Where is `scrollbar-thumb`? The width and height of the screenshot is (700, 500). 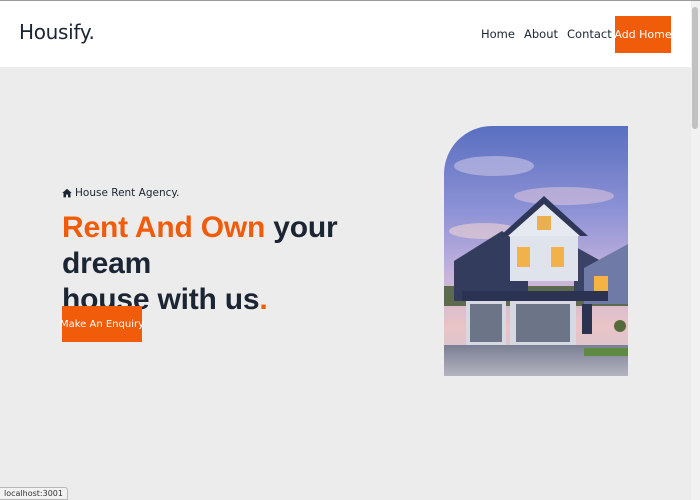 scrollbar-thumb is located at coordinates (695, 68).